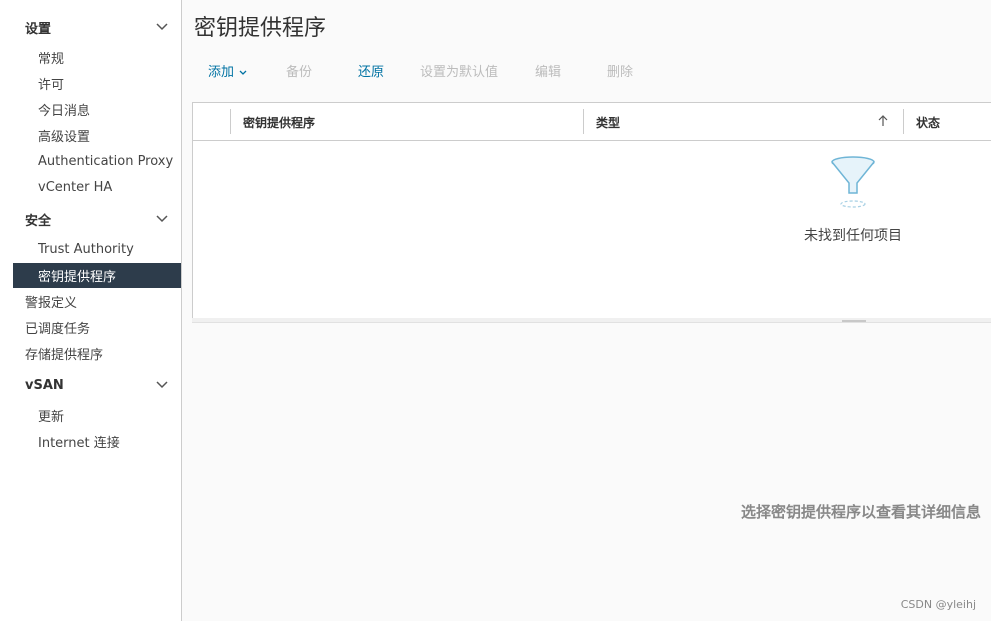 The height and width of the screenshot is (621, 991). I want to click on section-settings-header: 设置, so click(90, 27).